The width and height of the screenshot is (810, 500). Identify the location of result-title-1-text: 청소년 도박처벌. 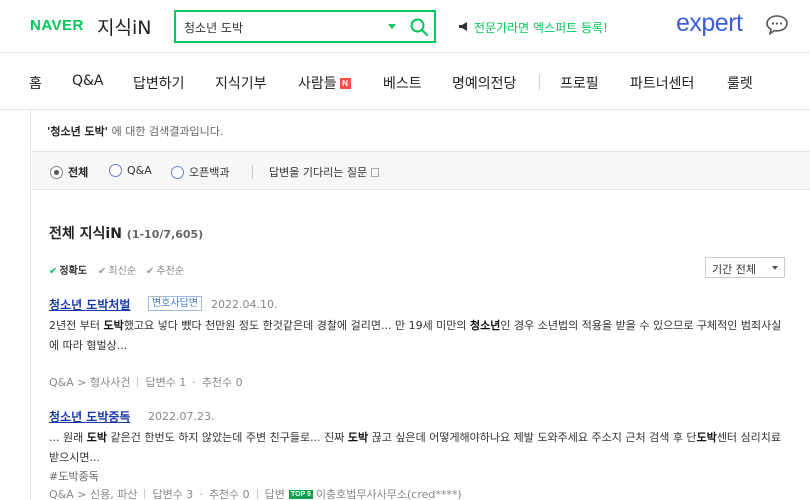
(90, 305).